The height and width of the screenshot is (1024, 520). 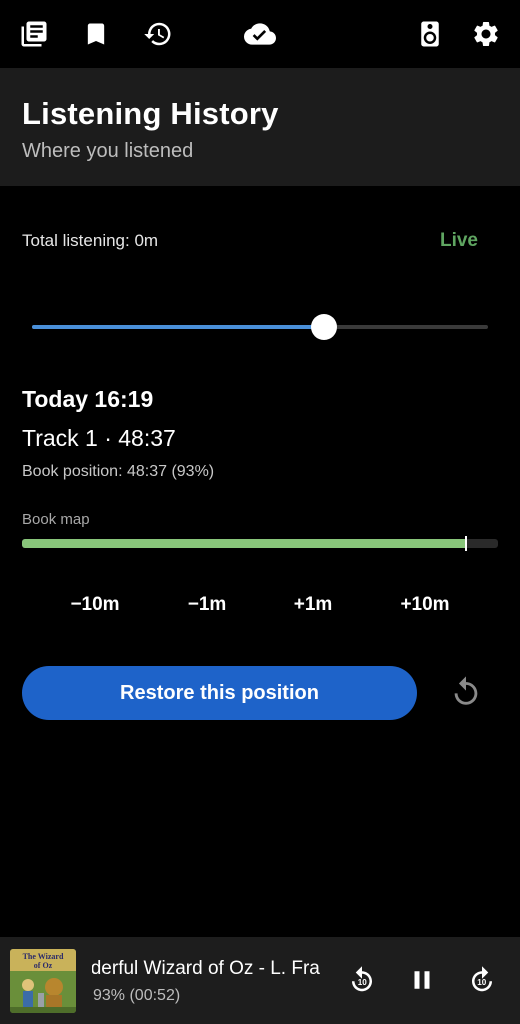 What do you see at coordinates (219, 693) in the screenshot?
I see `restore-position-button: Restore this position` at bounding box center [219, 693].